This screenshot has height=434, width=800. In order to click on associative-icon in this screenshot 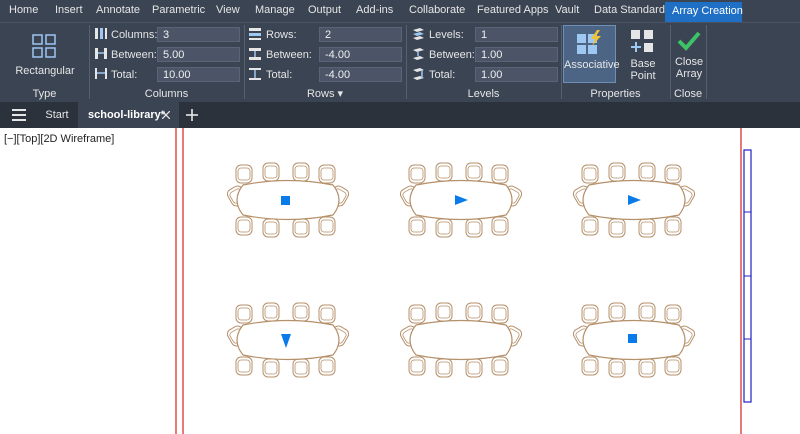, I will do `click(588, 42)`.